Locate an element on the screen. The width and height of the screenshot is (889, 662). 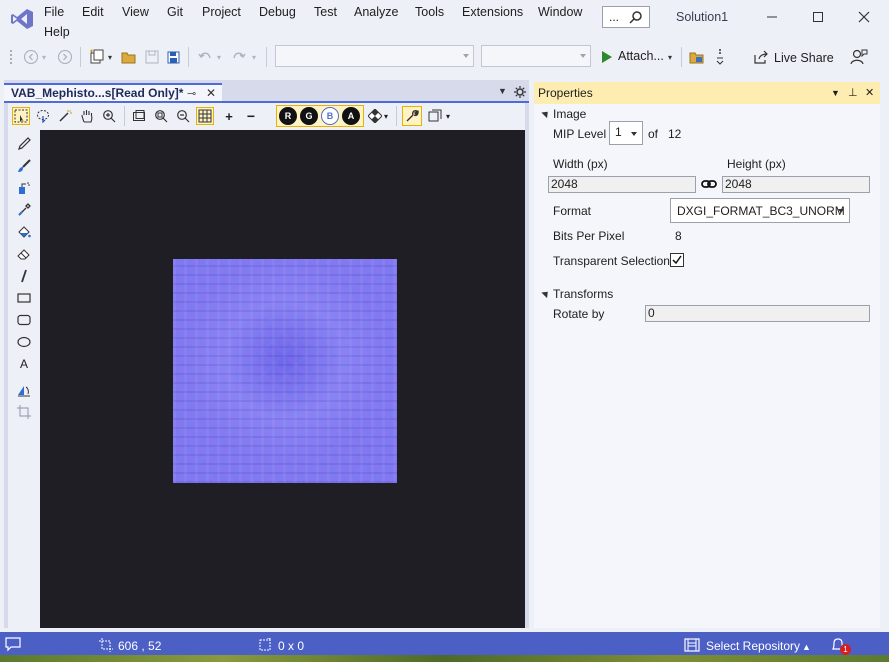
platform-combo is located at coordinates (536, 56).